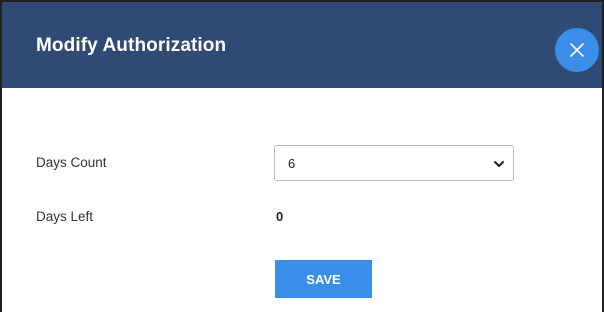 This screenshot has width=604, height=312. I want to click on dialog-title: Modify Authorization, so click(131, 45).